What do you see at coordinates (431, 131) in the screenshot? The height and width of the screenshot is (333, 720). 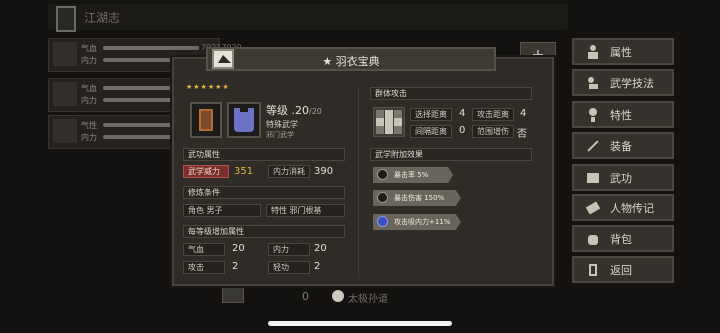 I see `aoe-label: 间隔距离` at bounding box center [431, 131].